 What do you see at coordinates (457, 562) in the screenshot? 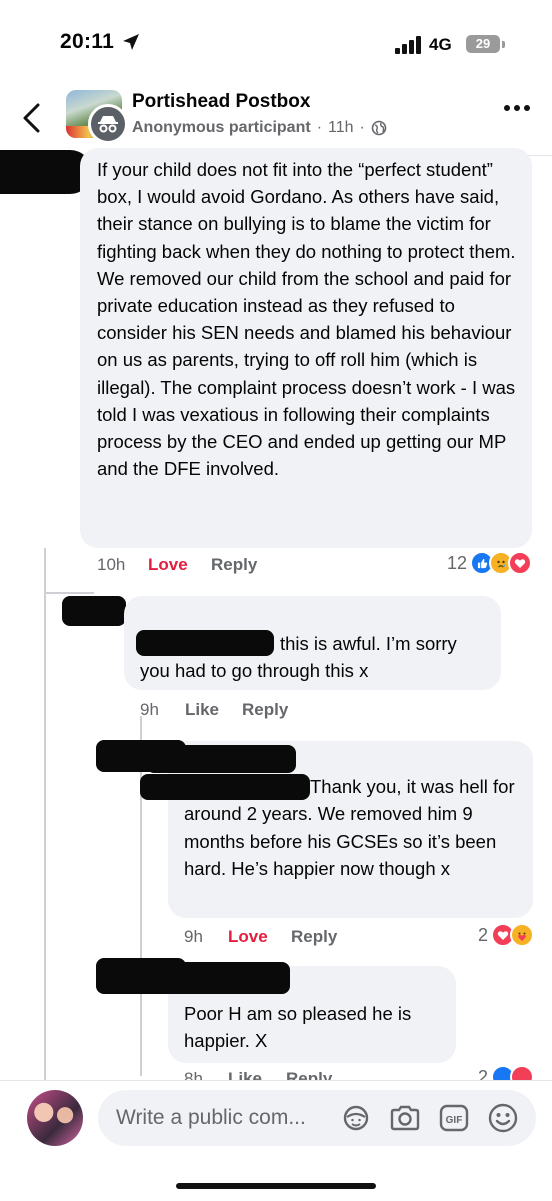
I see `reaction-count: 12` at bounding box center [457, 562].